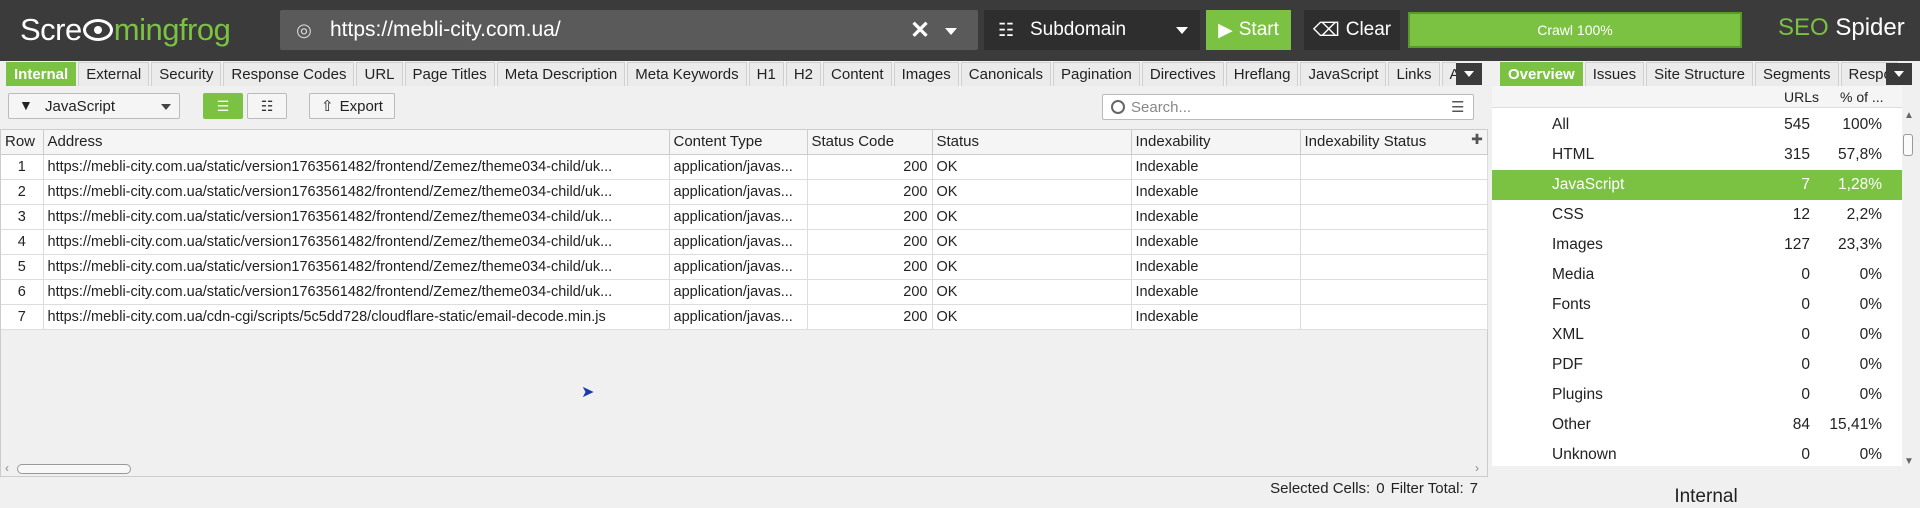  What do you see at coordinates (951, 31) in the screenshot?
I see `url-history-dropdown-icon` at bounding box center [951, 31].